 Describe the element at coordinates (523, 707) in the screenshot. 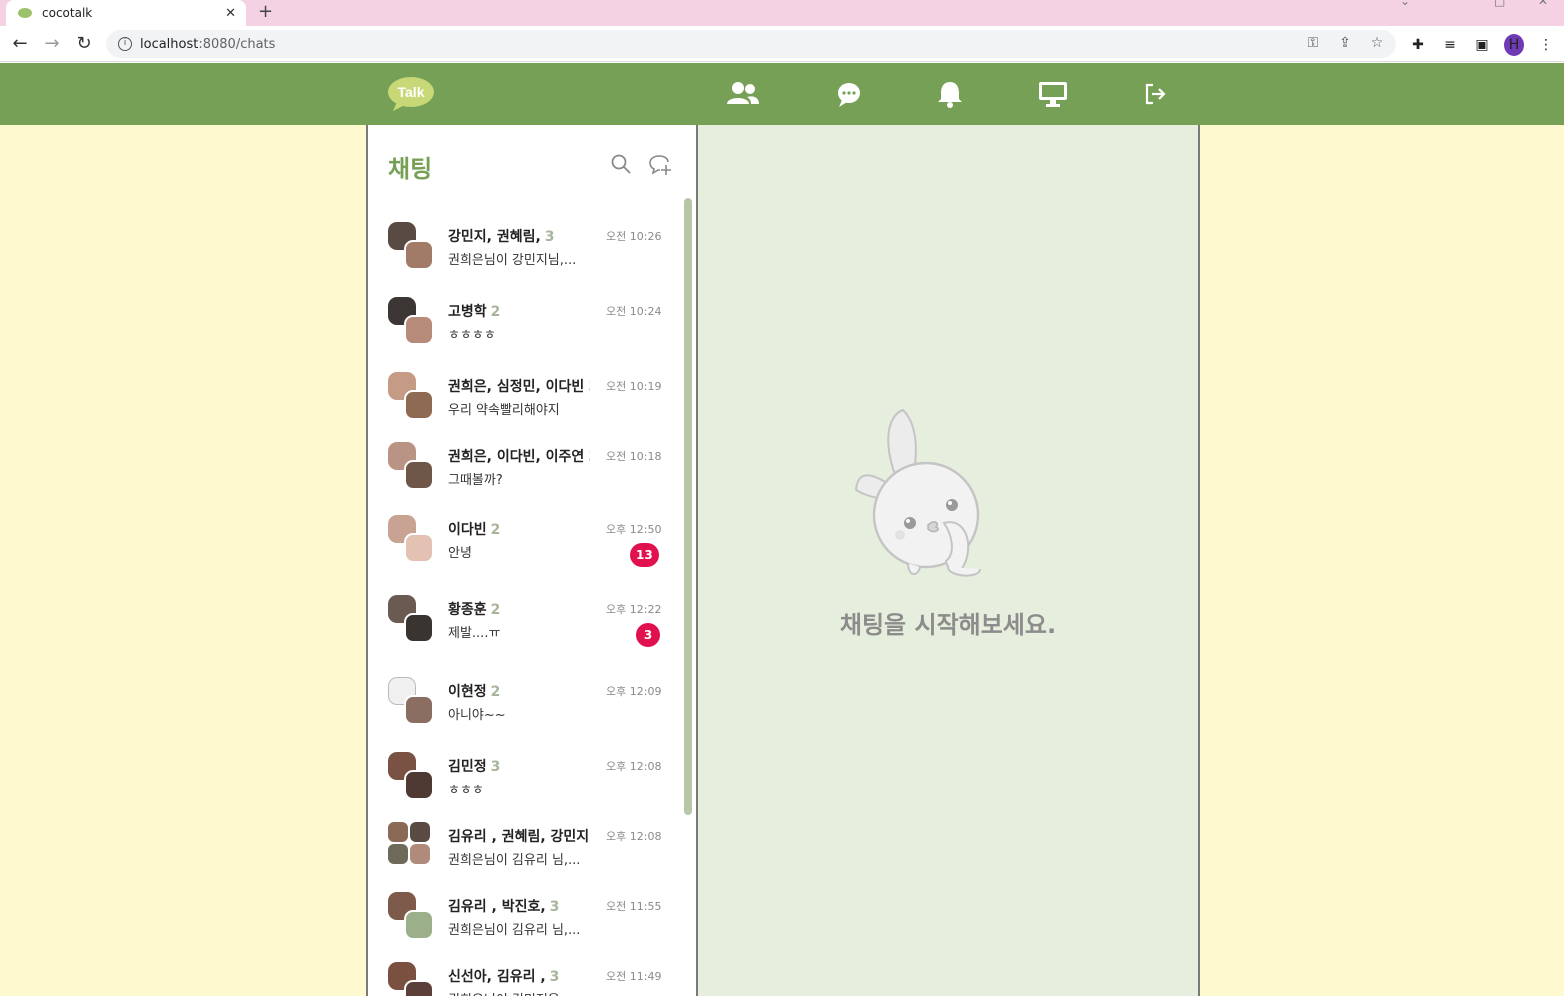

I see `chat-list-item: 이현정 2 아니야~~ 오후 12:09` at that location.